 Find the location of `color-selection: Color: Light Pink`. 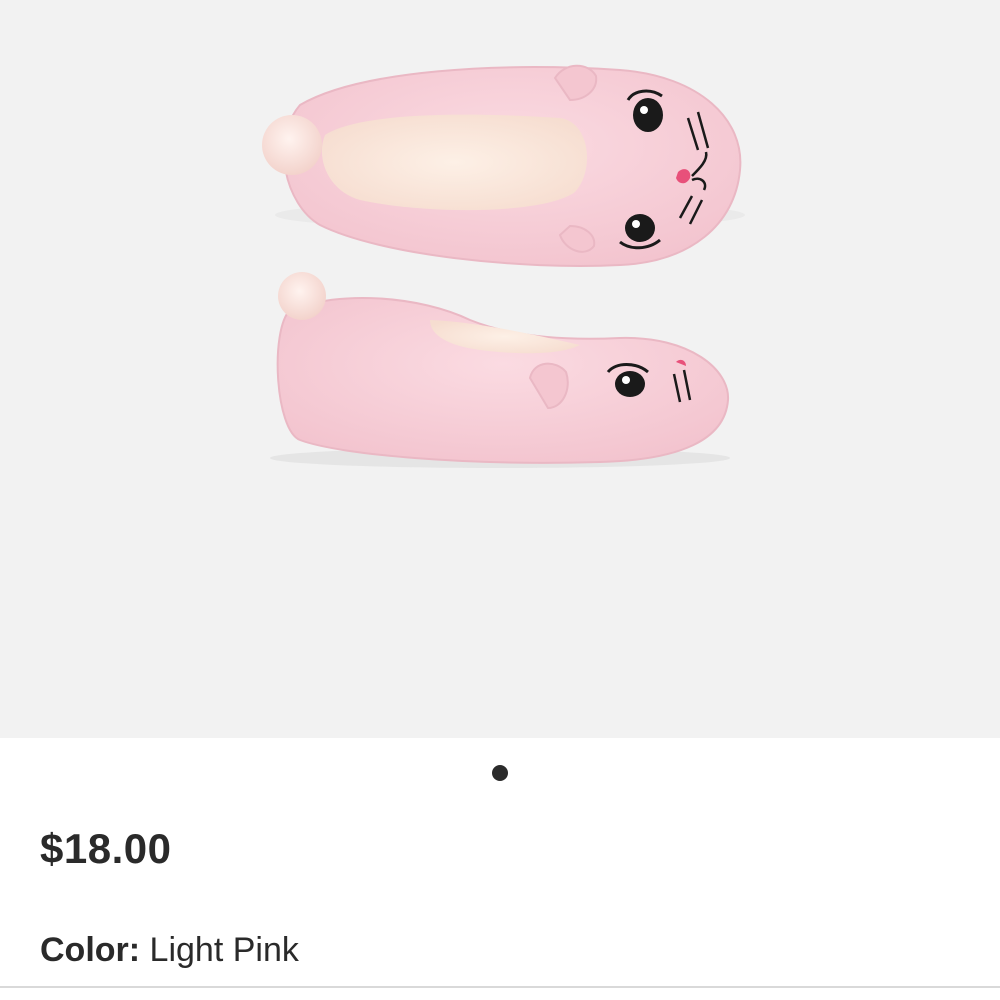

color-selection: Color: Light Pink is located at coordinates (169, 950).